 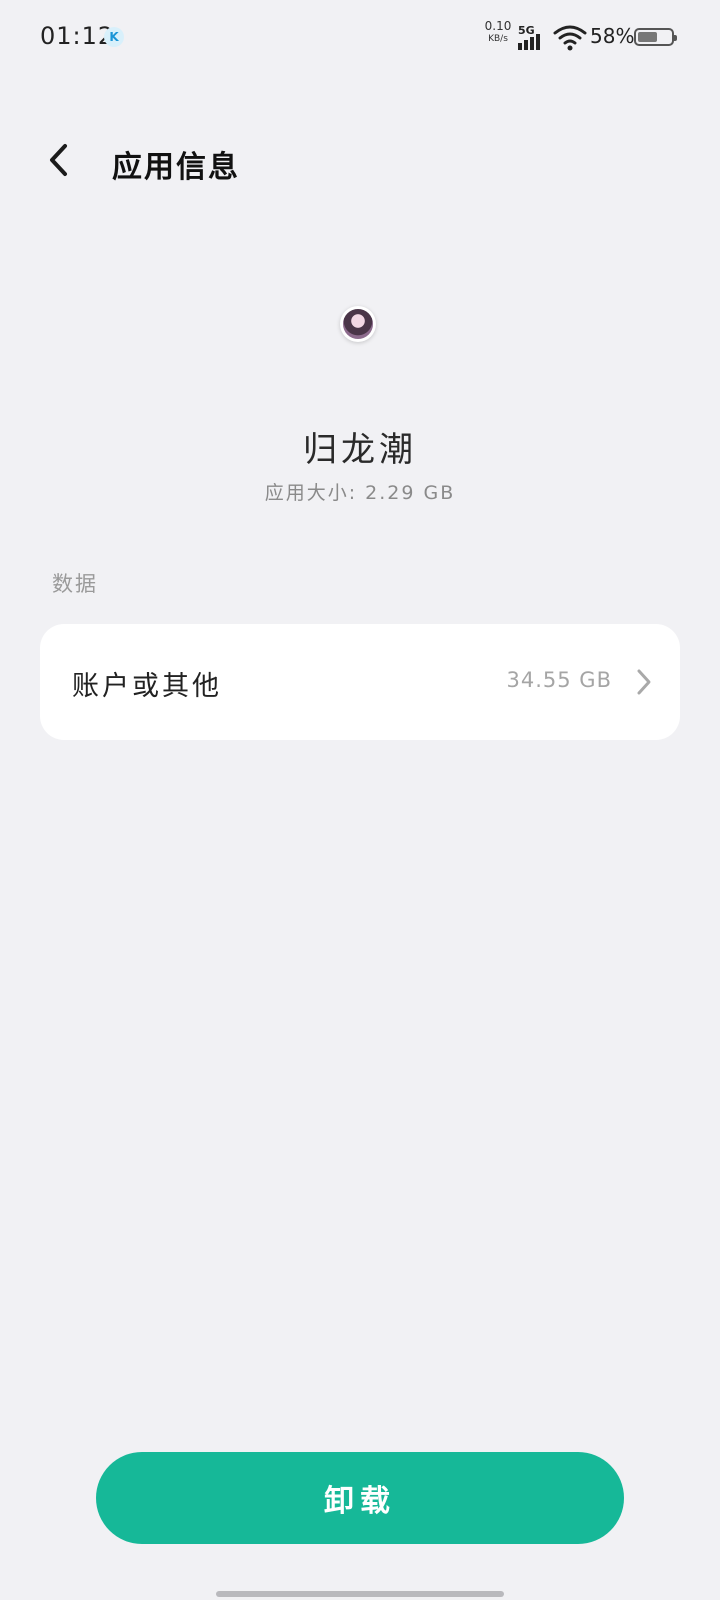 I want to click on cellular-signal-icon: 5G, so click(x=533, y=38).